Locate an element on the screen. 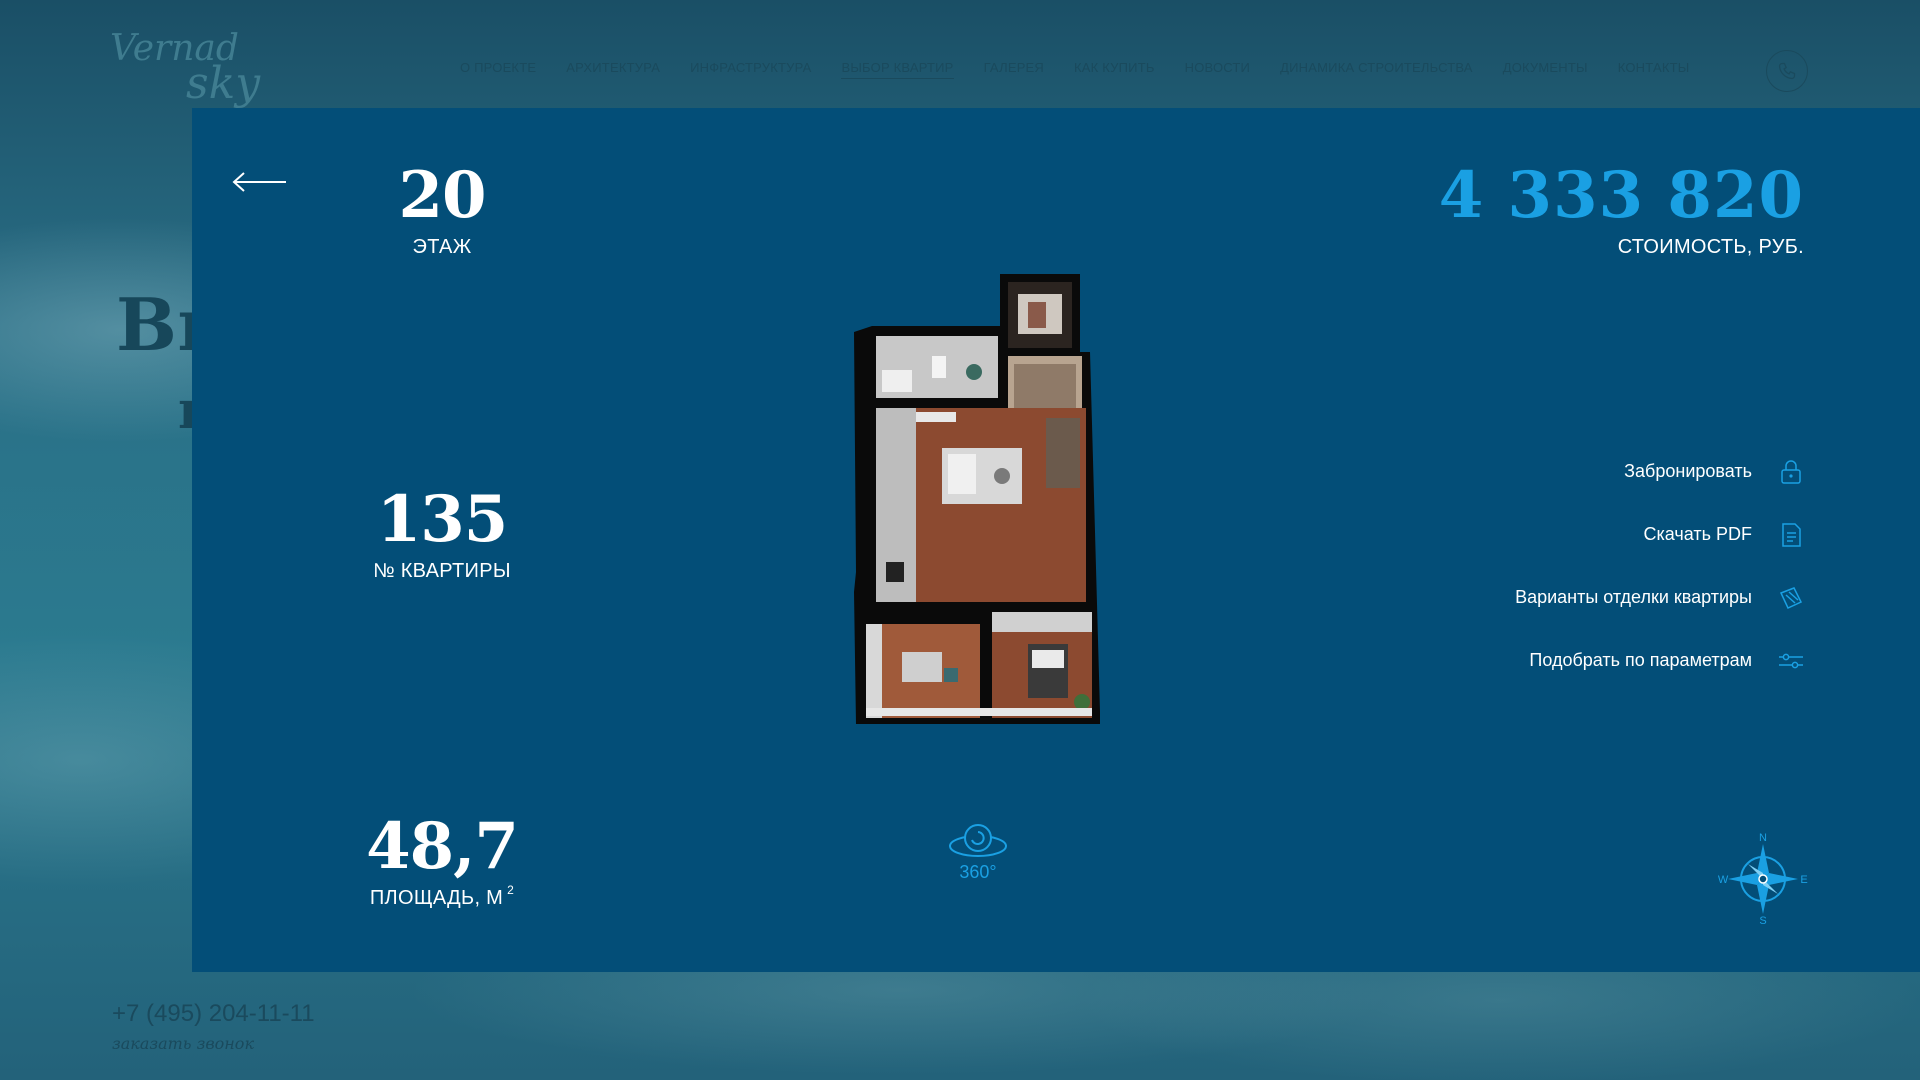 This screenshot has width=1920, height=1080. floor-stat: 20 ЭТАЖ is located at coordinates (442, 211).